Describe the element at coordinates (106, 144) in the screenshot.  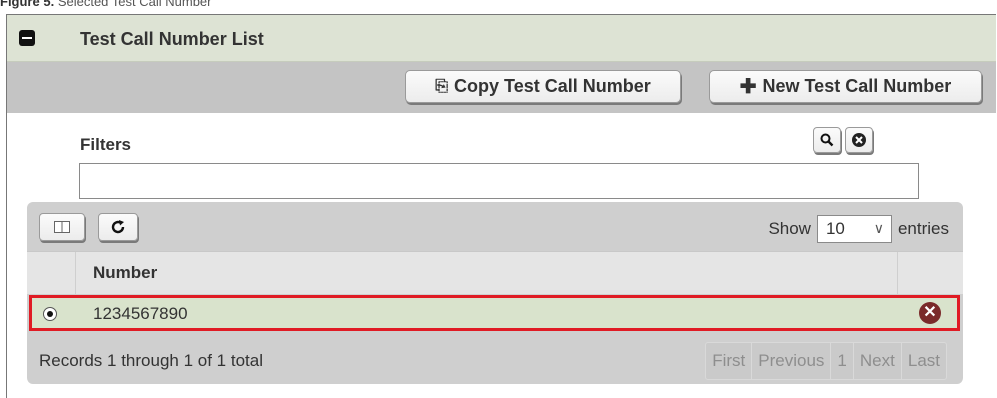
I see `filters-label: Filters` at that location.